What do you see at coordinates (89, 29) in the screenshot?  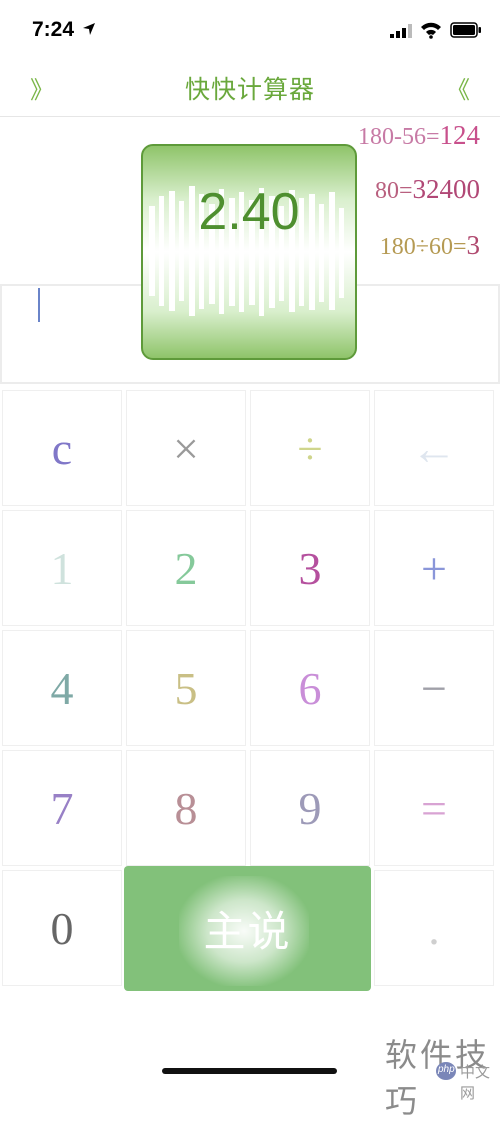 I see `location-arrow-icon` at bounding box center [89, 29].